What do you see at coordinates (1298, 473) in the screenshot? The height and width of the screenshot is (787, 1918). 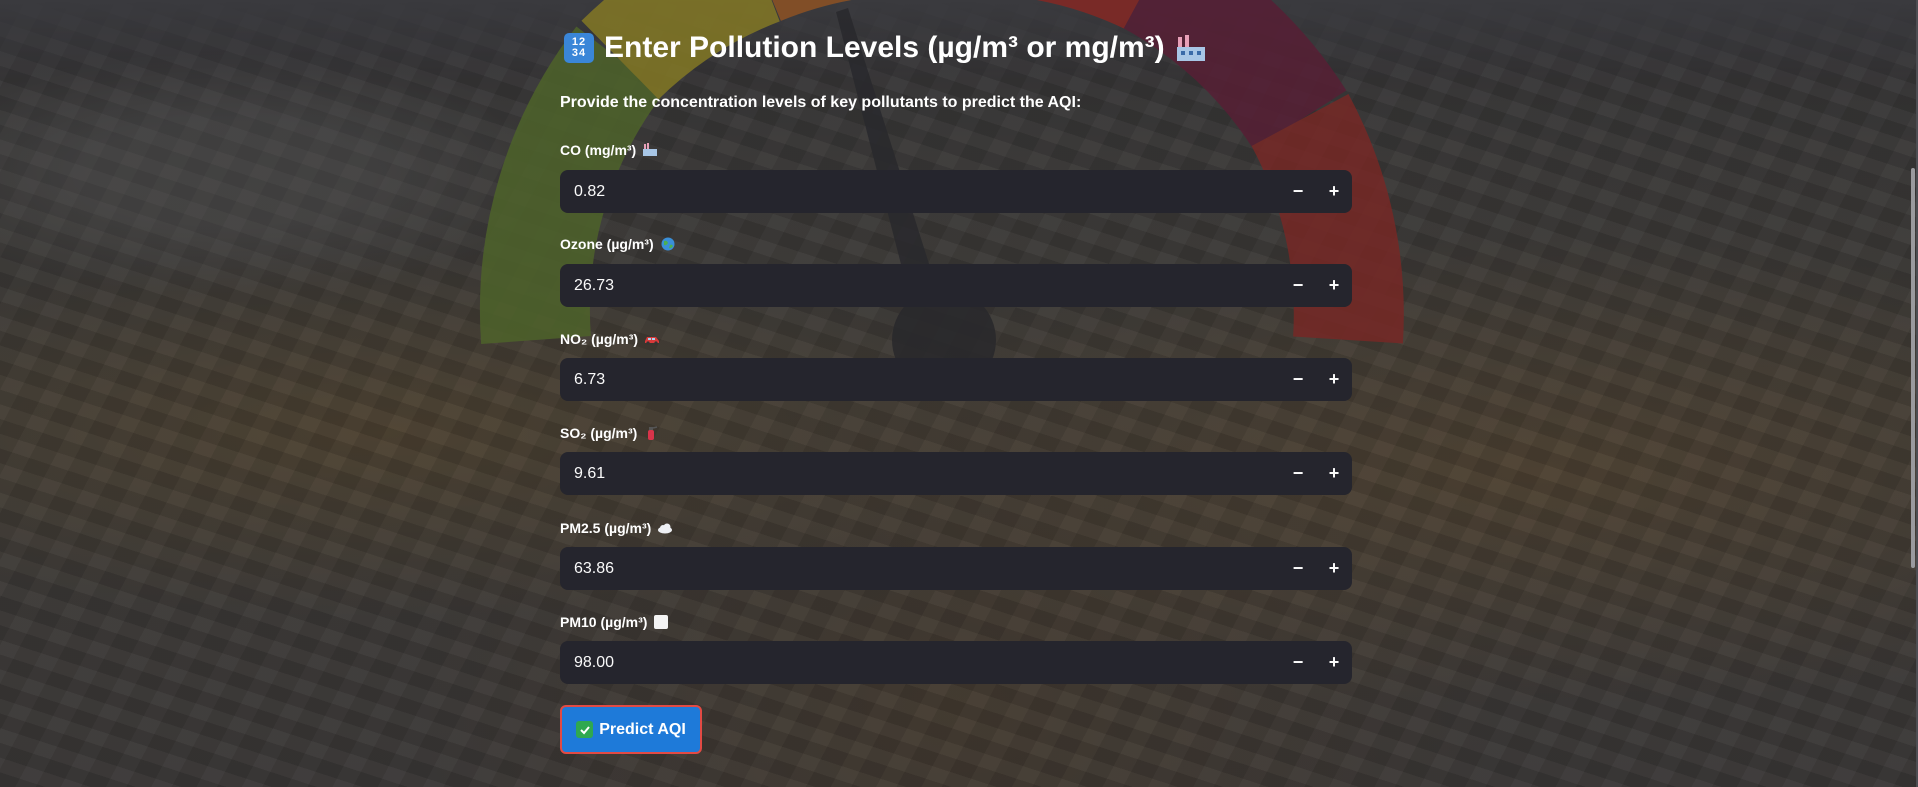 I see `so2-decrement-button: −` at bounding box center [1298, 473].